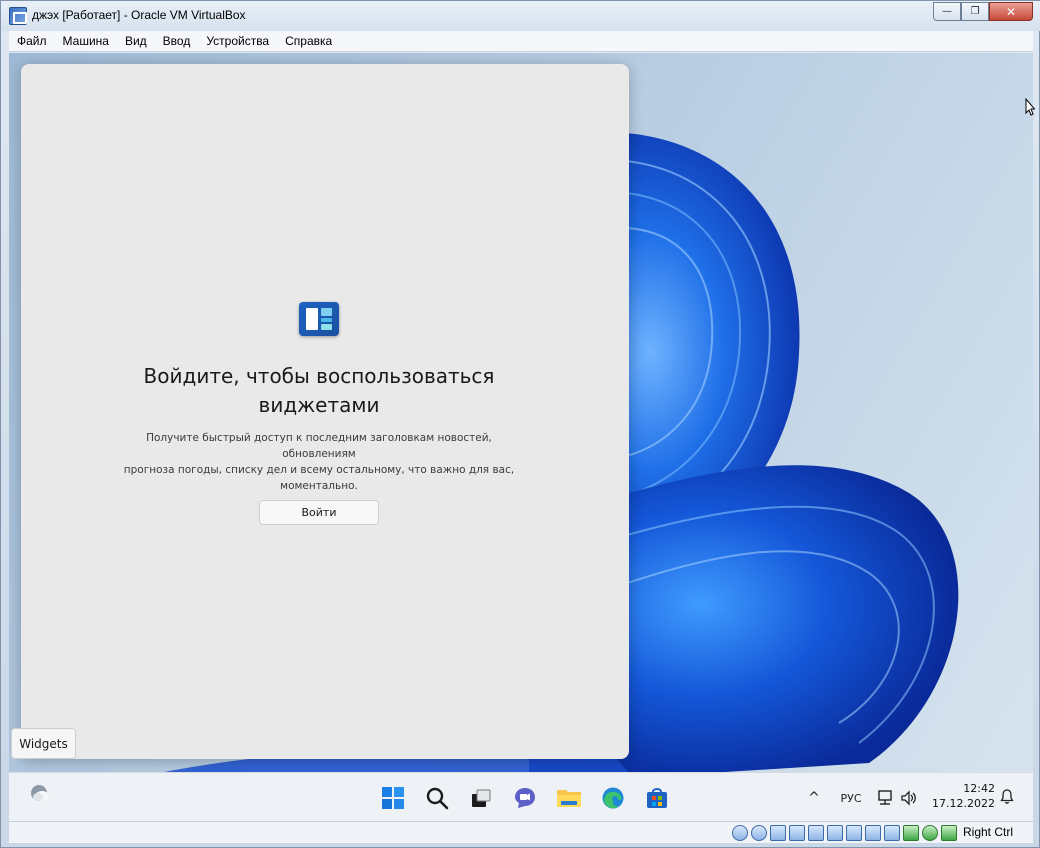 This screenshot has width=1040, height=848. What do you see at coordinates (521, 832) in the screenshot?
I see `vm-status-bar: Right Ctrl` at bounding box center [521, 832].